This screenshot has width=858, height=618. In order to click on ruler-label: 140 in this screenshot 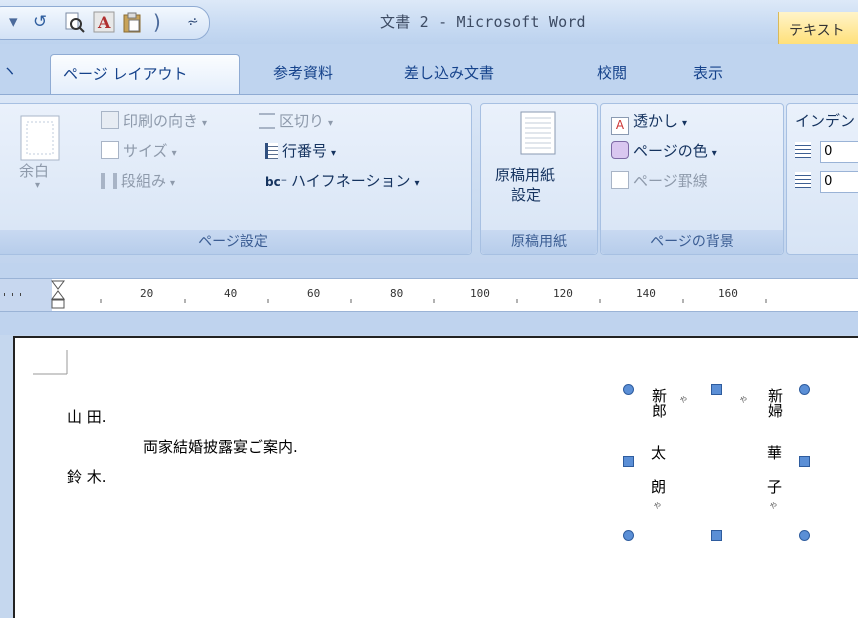, I will do `click(646, 293)`.